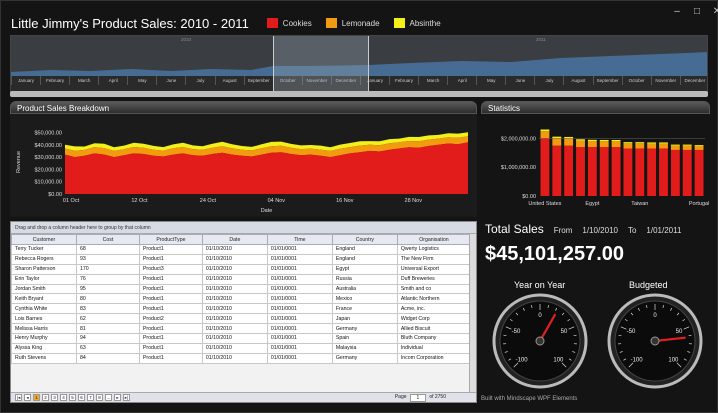 The image size is (718, 413). Describe the element at coordinates (44, 309) in the screenshot. I see `table-cell: Cynthia White` at that location.